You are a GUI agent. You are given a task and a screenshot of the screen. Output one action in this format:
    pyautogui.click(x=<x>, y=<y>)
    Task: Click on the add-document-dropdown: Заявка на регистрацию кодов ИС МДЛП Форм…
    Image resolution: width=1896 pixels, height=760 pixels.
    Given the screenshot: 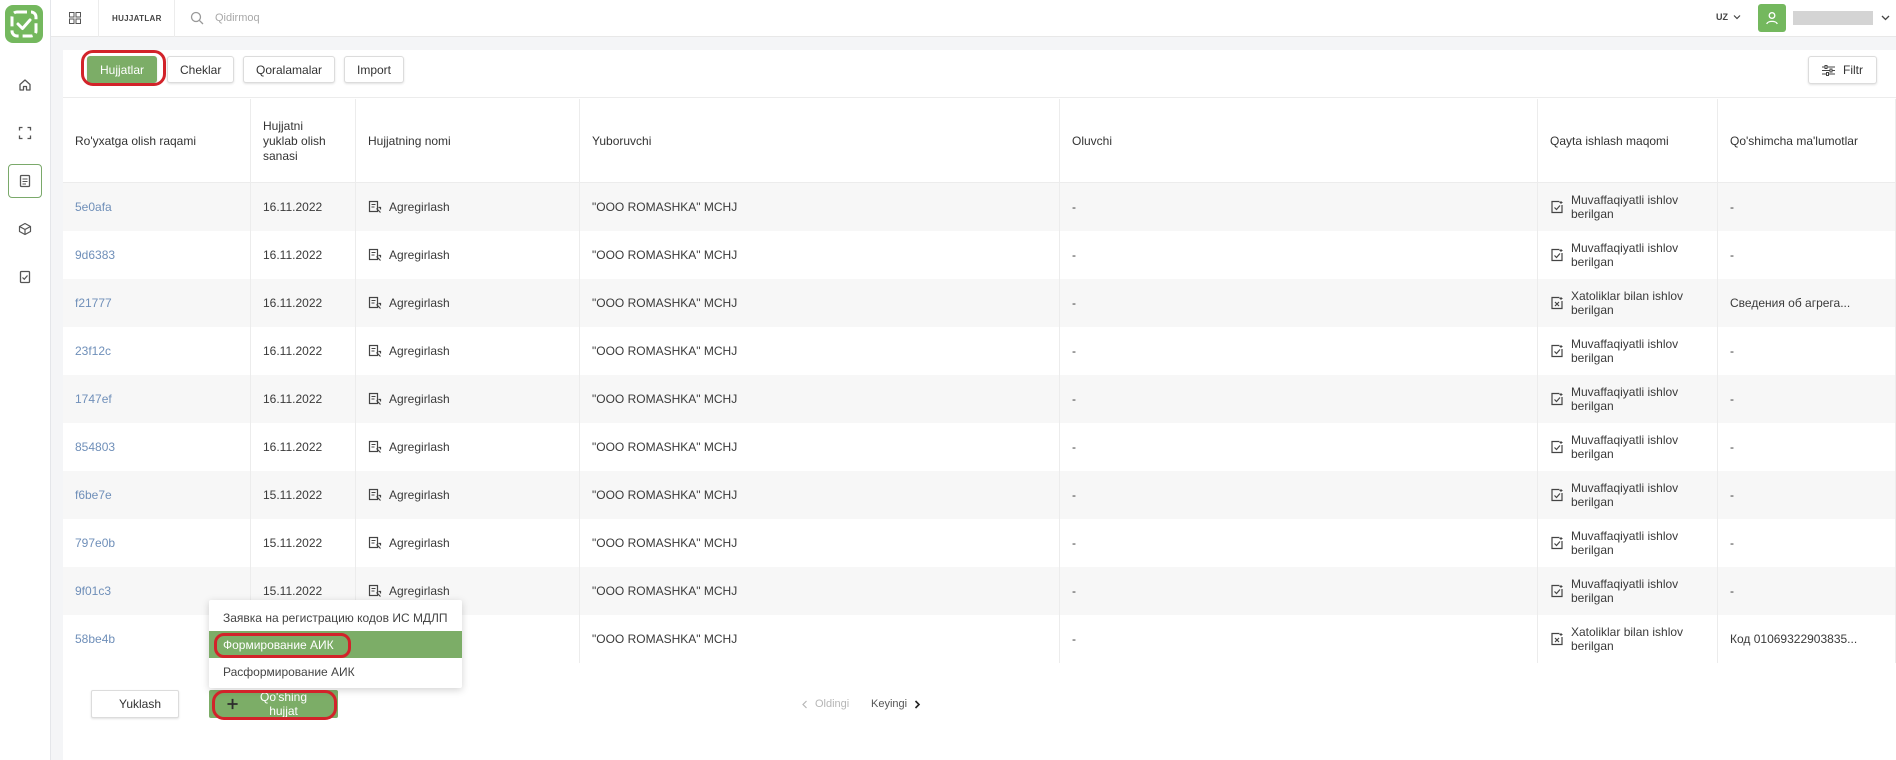 What is the action you would take?
    pyautogui.click(x=335, y=644)
    